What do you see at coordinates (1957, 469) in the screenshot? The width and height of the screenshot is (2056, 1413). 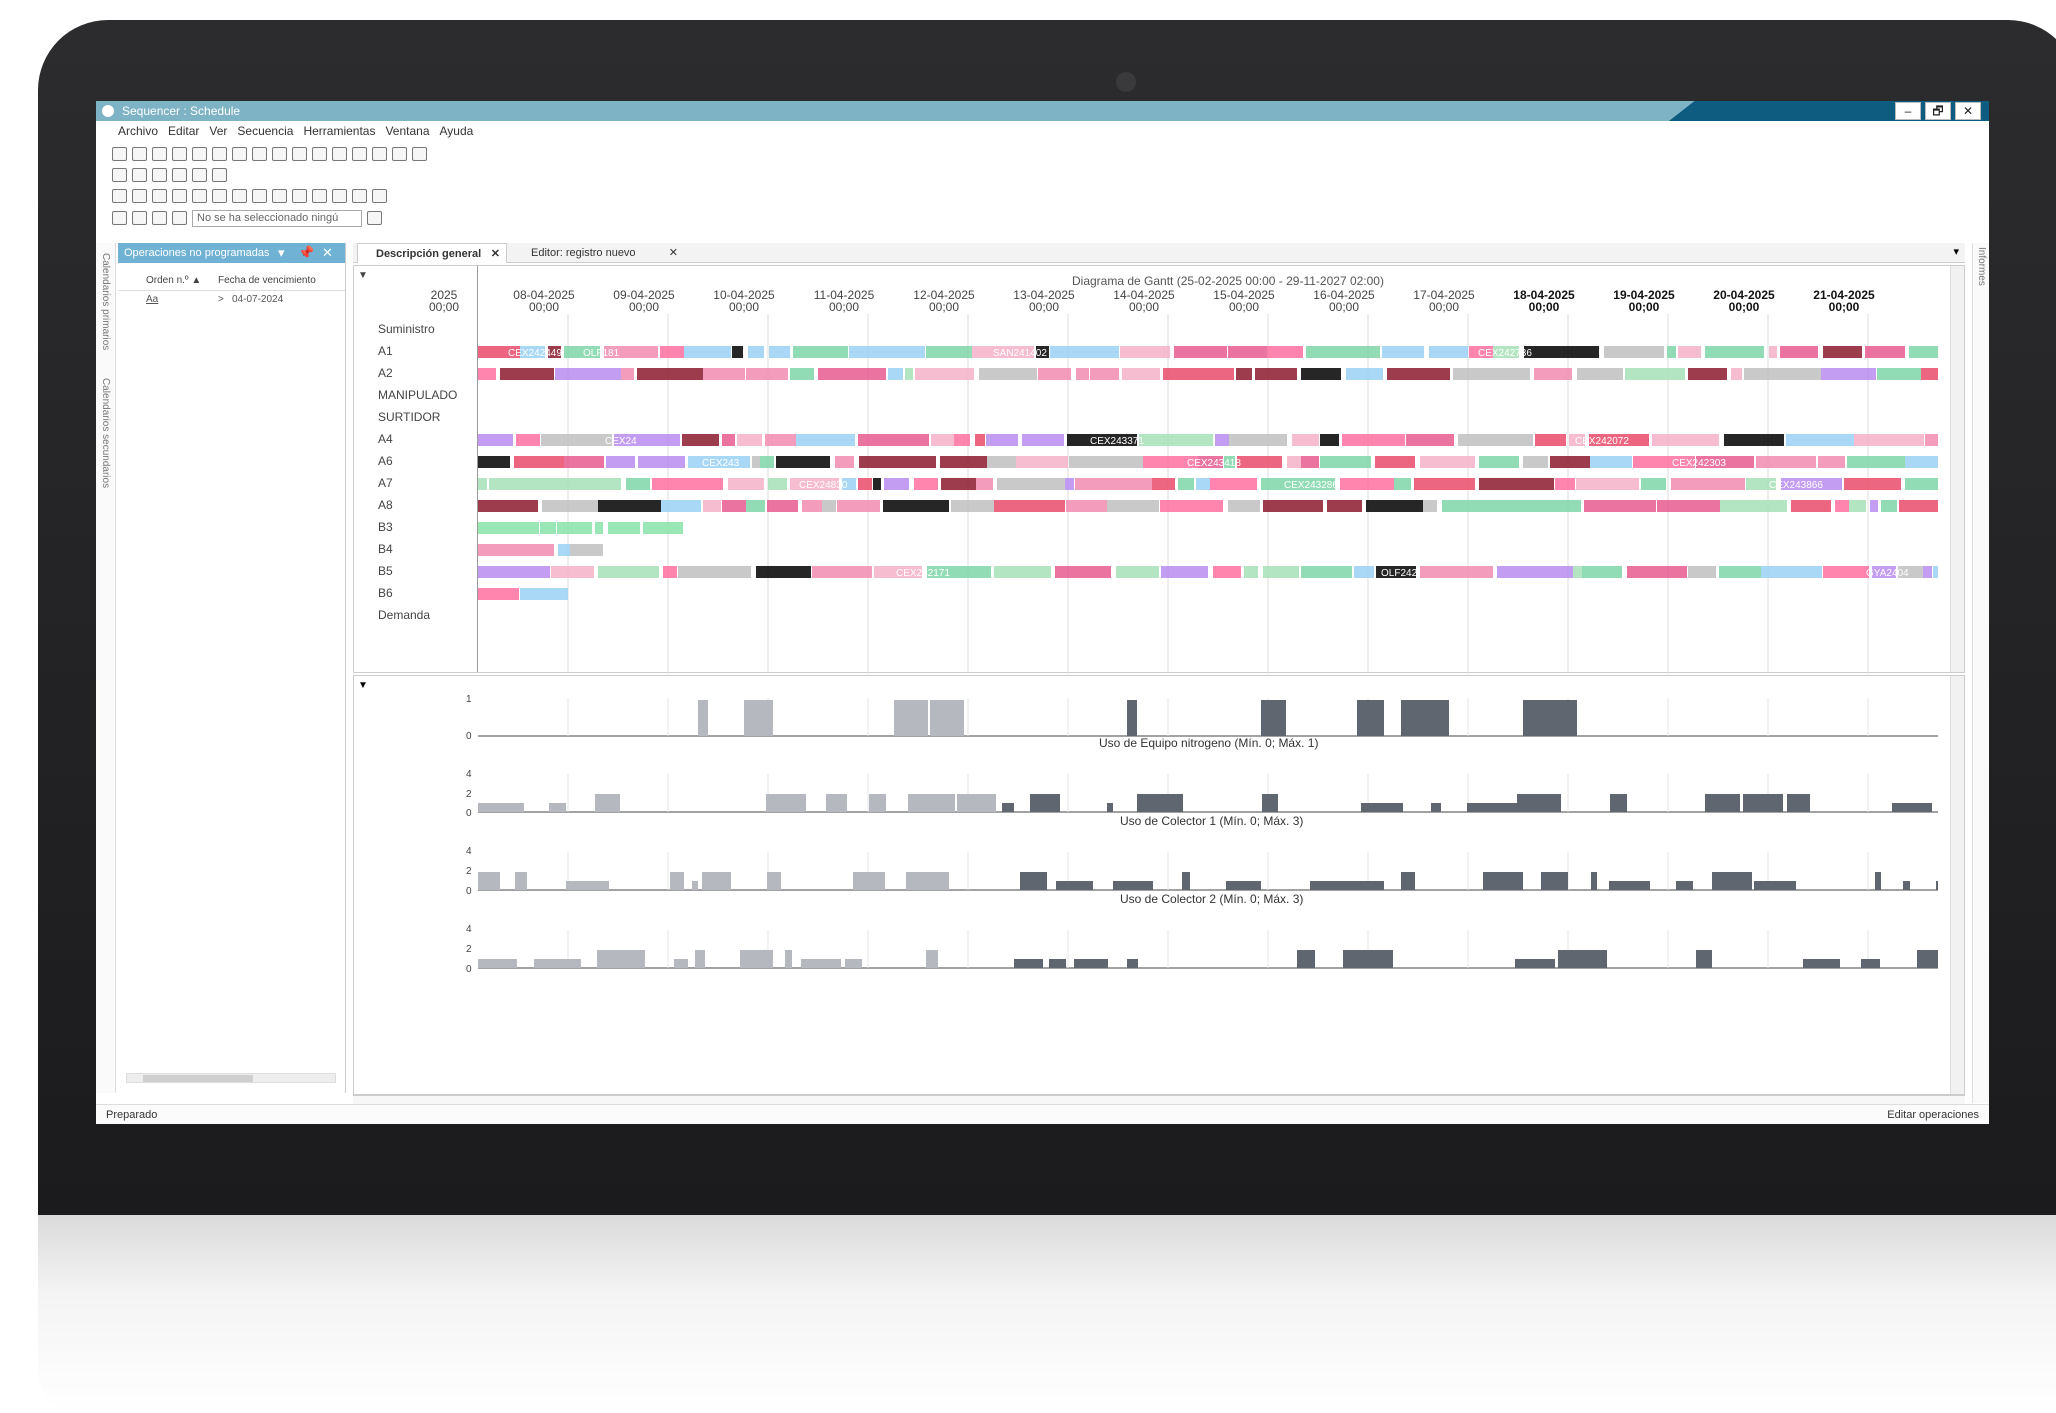 I see `gantt-scrollbar` at bounding box center [1957, 469].